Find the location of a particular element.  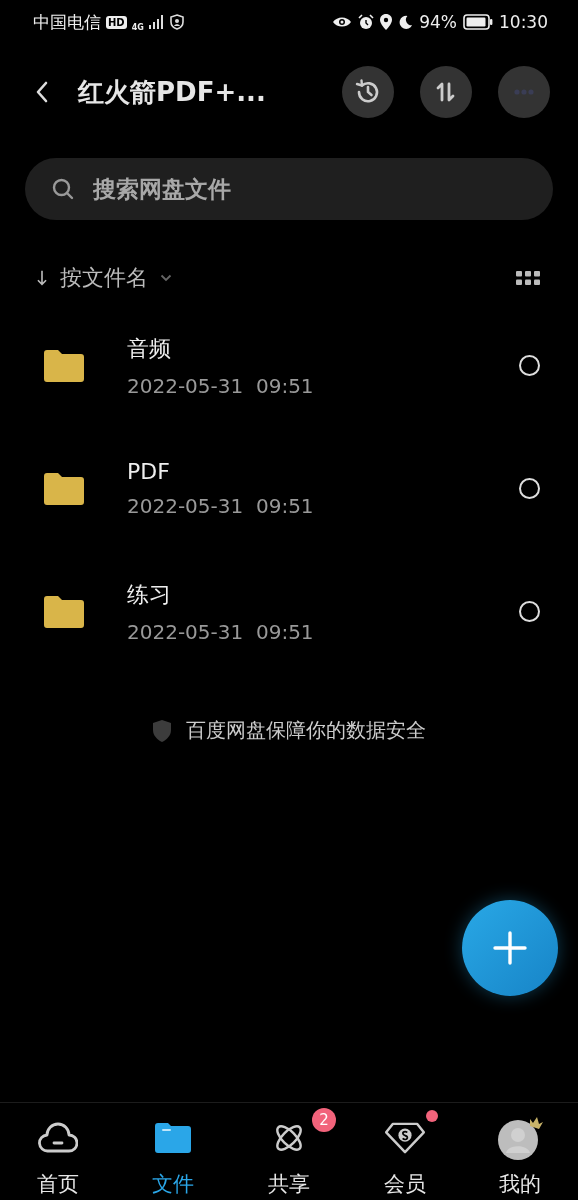

signal-icon is located at coordinates (156, 22).